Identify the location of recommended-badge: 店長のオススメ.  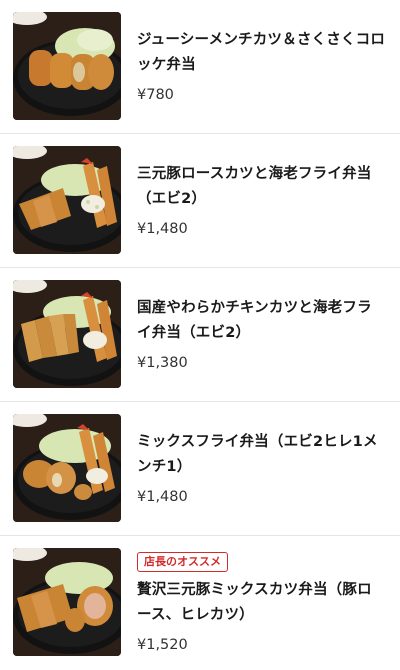
(182, 561).